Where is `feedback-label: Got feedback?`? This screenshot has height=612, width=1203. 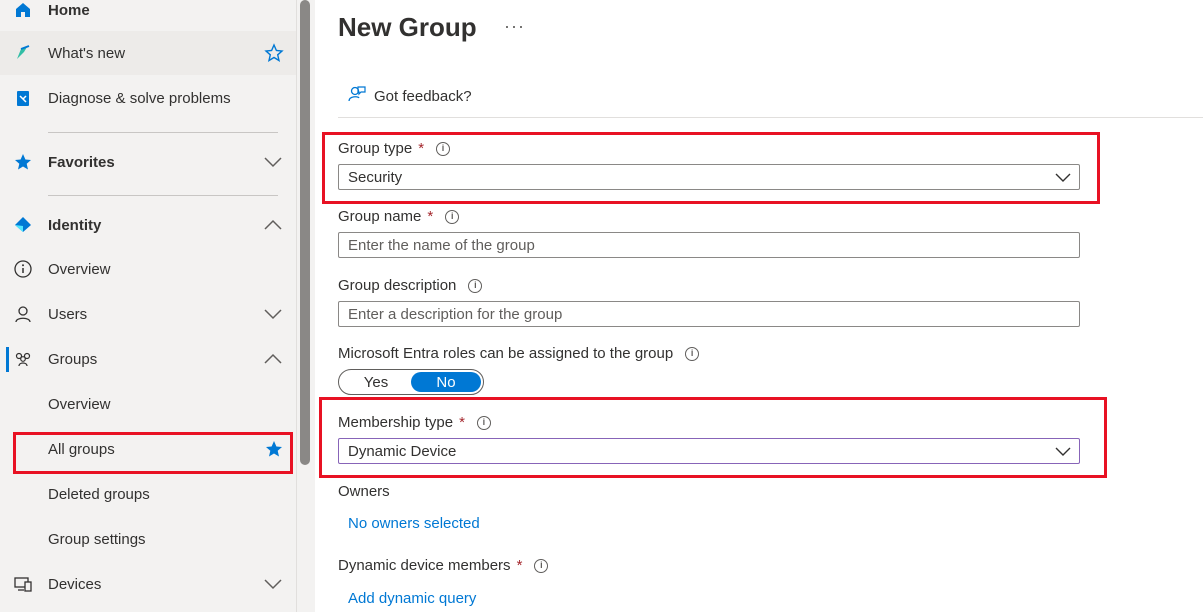 feedback-label: Got feedback? is located at coordinates (423, 96).